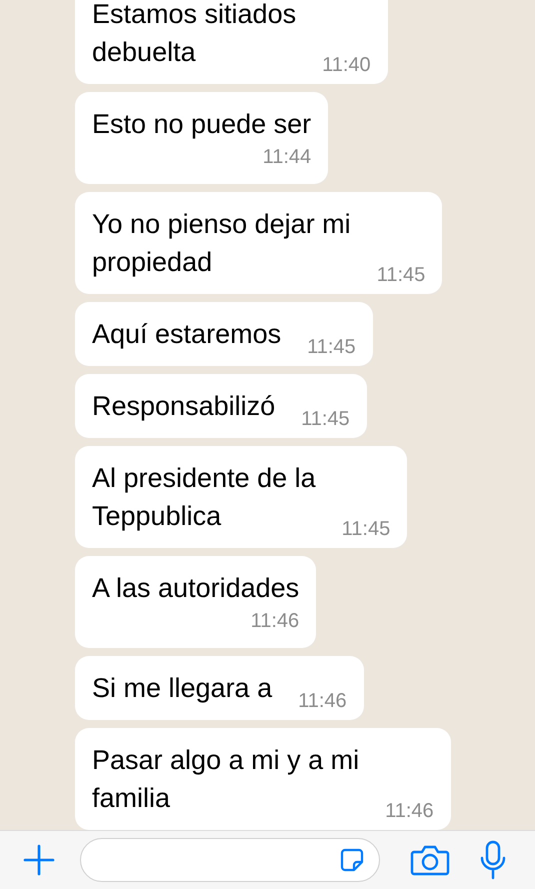  What do you see at coordinates (493, 860) in the screenshot?
I see `microphone-icon` at bounding box center [493, 860].